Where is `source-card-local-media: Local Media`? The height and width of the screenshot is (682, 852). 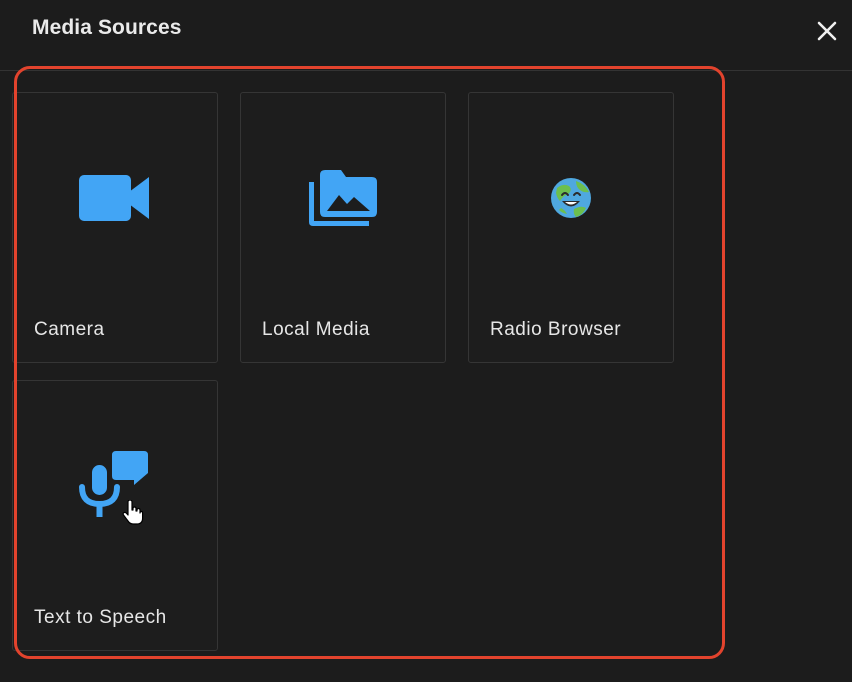 source-card-local-media: Local Media is located at coordinates (343, 227).